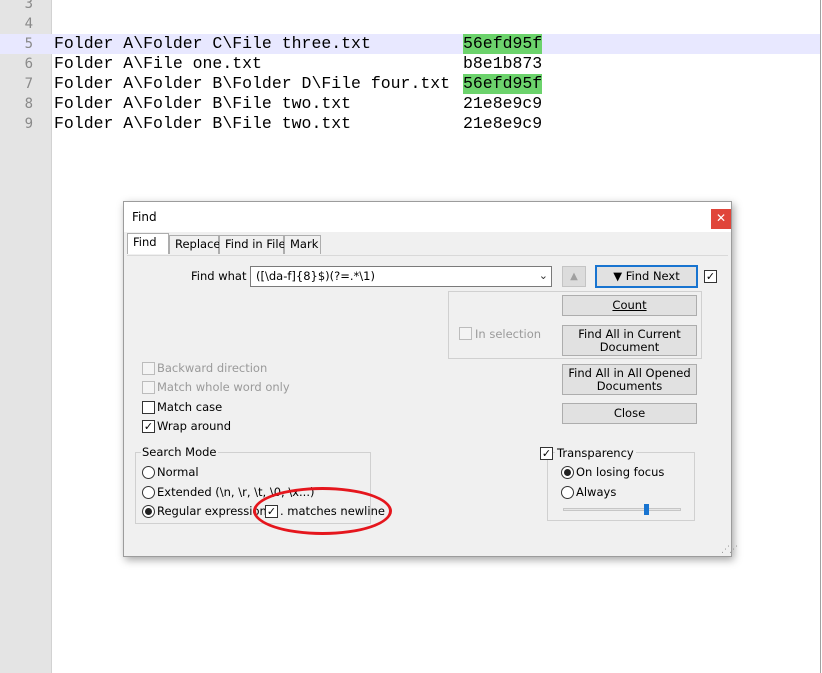 Image resolution: width=822 pixels, height=673 pixels. I want to click on find-all-opened-documents-button: Find All in All Opened Documents, so click(629, 379).